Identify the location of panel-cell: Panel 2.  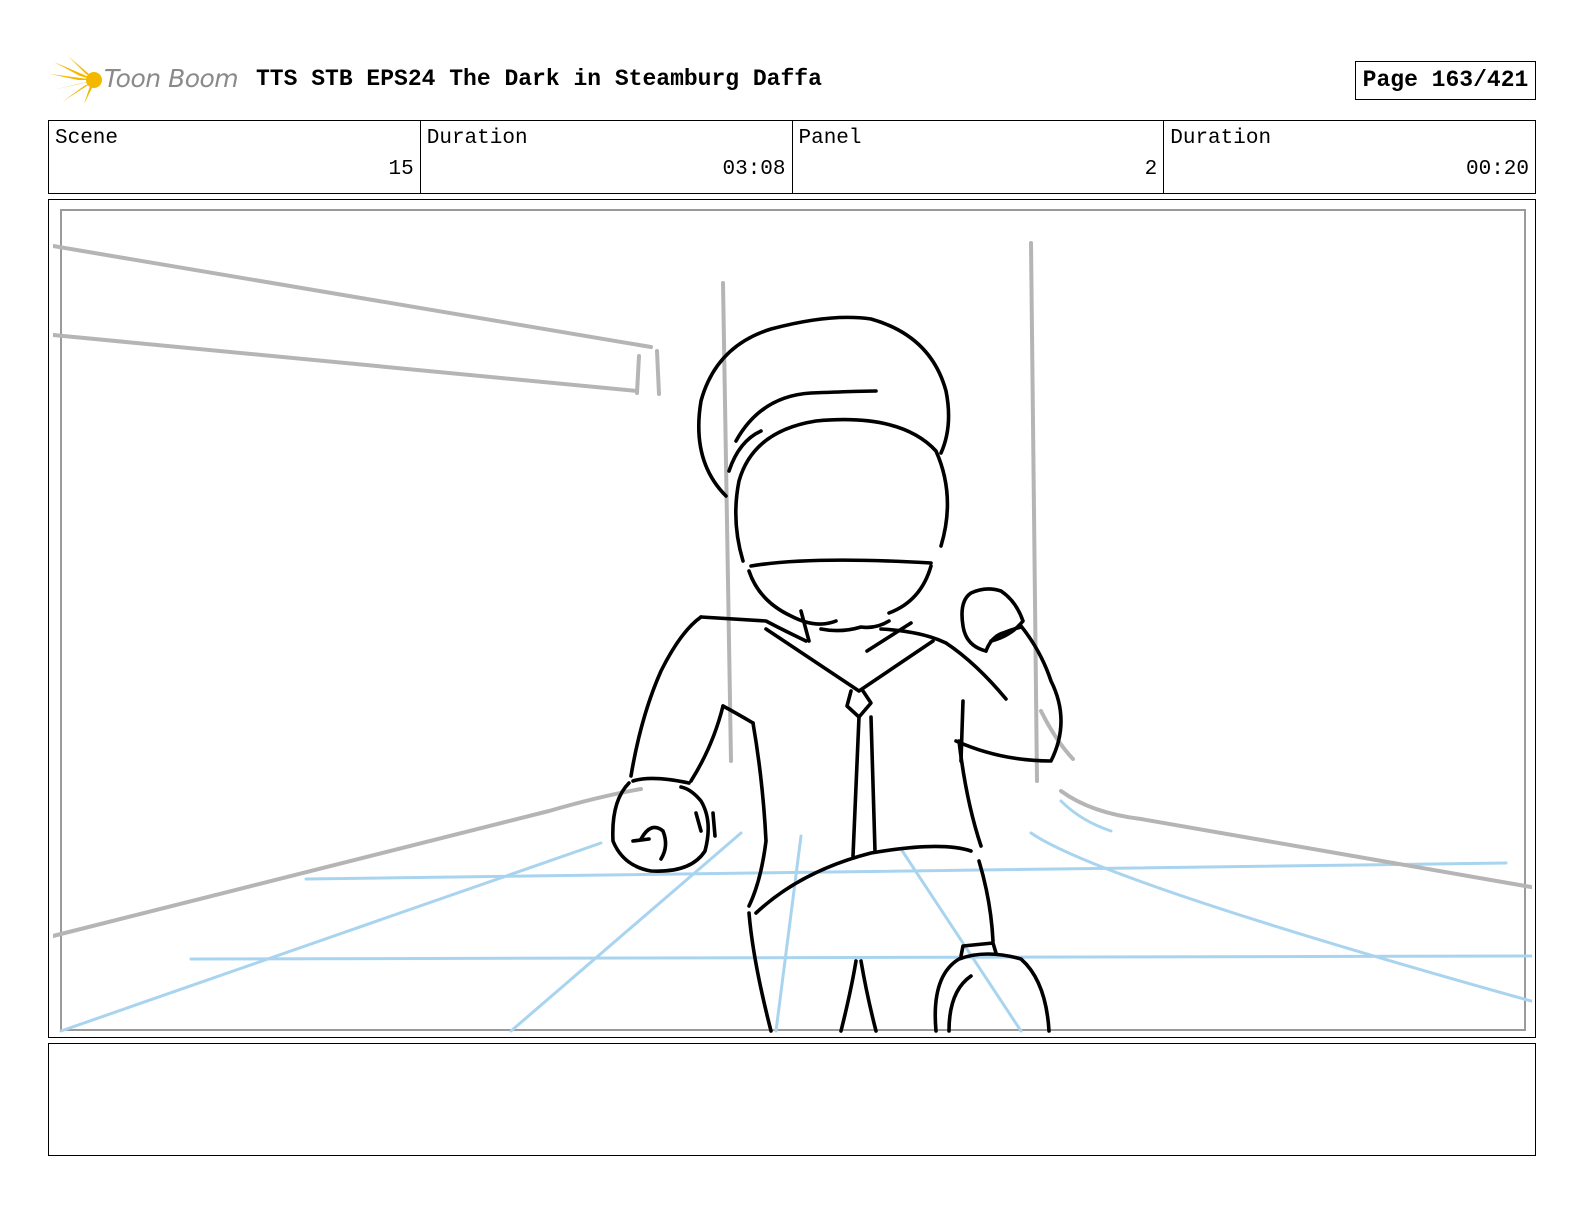
(979, 157).